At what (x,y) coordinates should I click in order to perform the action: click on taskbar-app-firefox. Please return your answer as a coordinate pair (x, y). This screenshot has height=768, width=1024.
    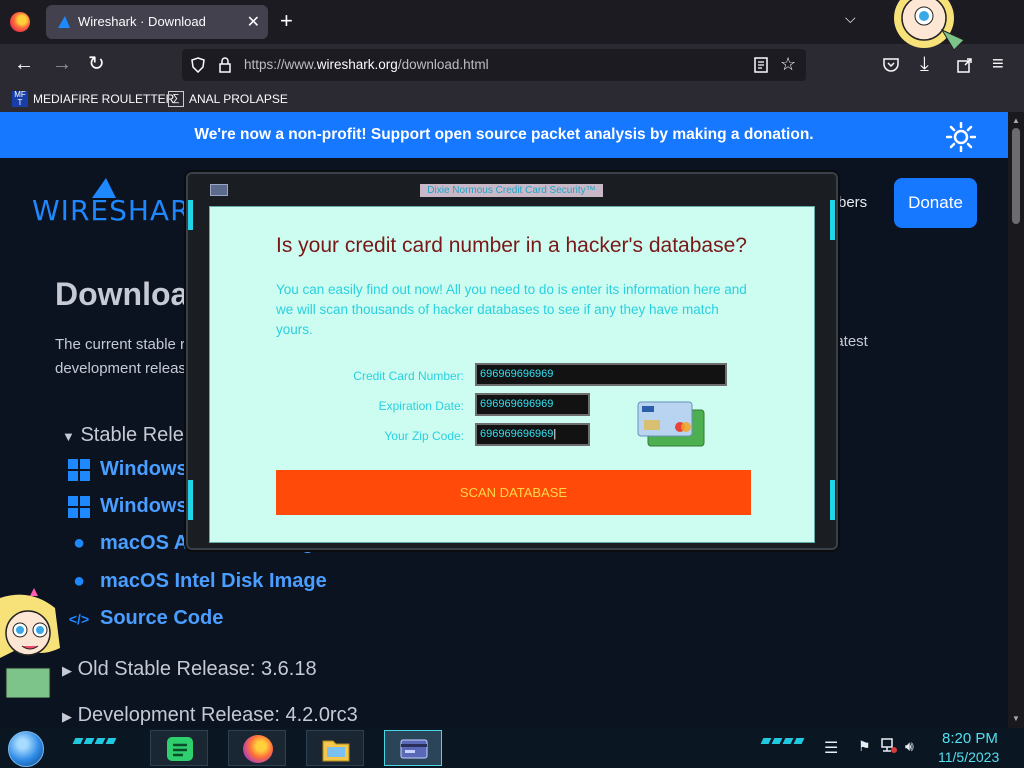
    Looking at the image, I should click on (257, 748).